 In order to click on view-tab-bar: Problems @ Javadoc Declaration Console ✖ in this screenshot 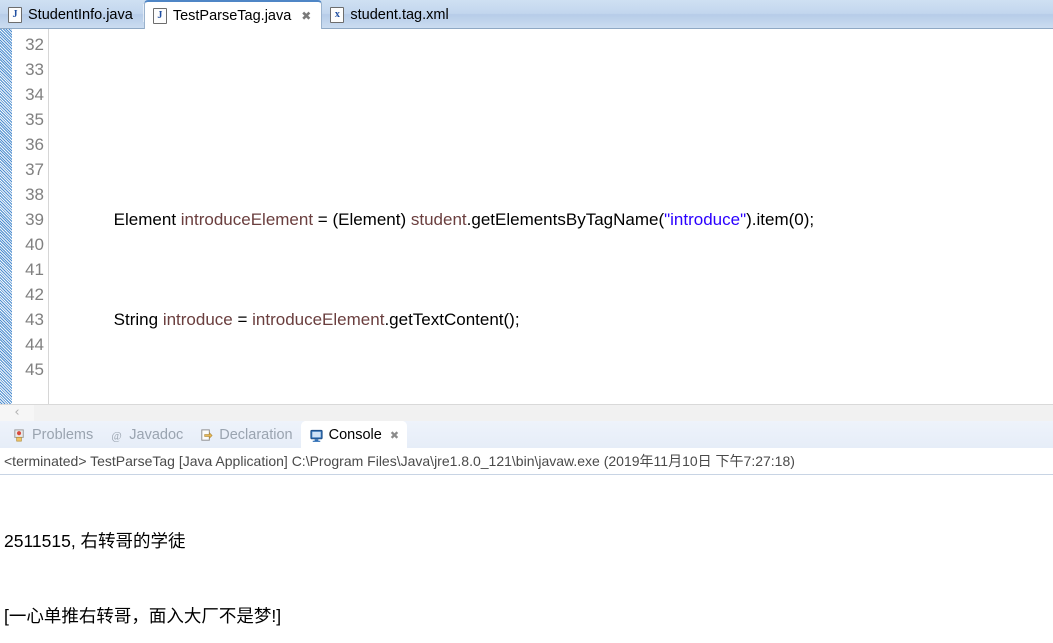, I will do `click(526, 435)`.